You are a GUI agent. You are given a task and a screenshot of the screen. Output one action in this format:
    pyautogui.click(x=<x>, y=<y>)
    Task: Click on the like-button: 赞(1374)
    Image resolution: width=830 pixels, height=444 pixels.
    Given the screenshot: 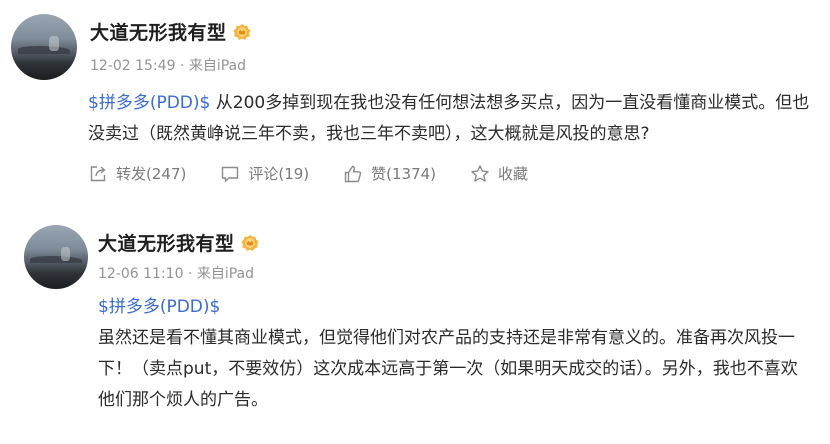 What is the action you would take?
    pyautogui.click(x=389, y=173)
    